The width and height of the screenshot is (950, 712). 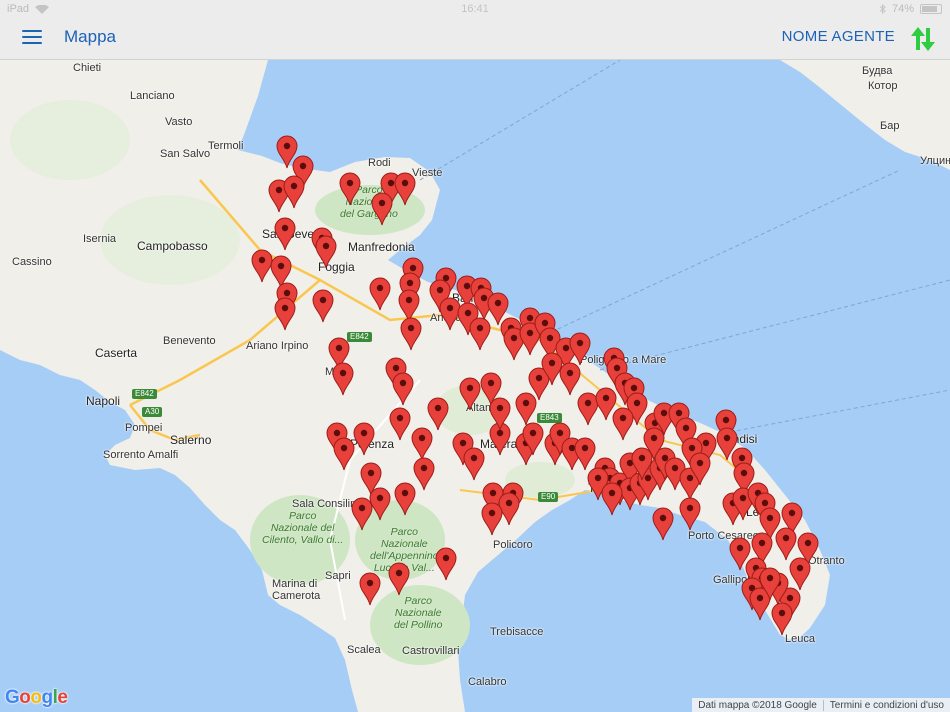 What do you see at coordinates (882, 9) in the screenshot?
I see `bluetooth-icon` at bounding box center [882, 9].